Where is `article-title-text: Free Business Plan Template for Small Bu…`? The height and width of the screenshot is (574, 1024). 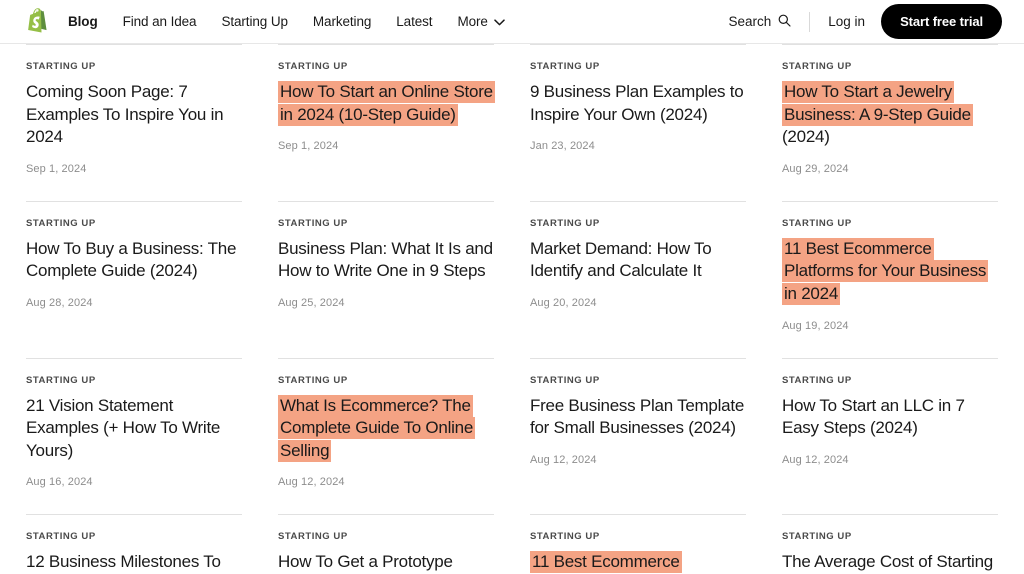
article-title-text: Free Business Plan Template for Small Bu… is located at coordinates (637, 416).